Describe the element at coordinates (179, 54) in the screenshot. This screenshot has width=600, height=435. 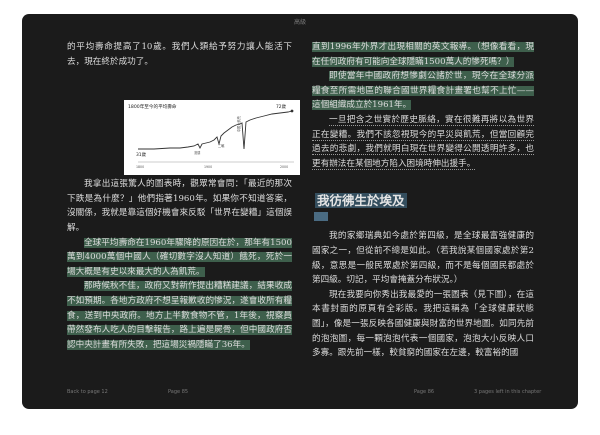
I see `left-para-1: 的平均壽命提高了10歲。我們人類給予努力讓人能活下去，現在終於成功了。` at that location.